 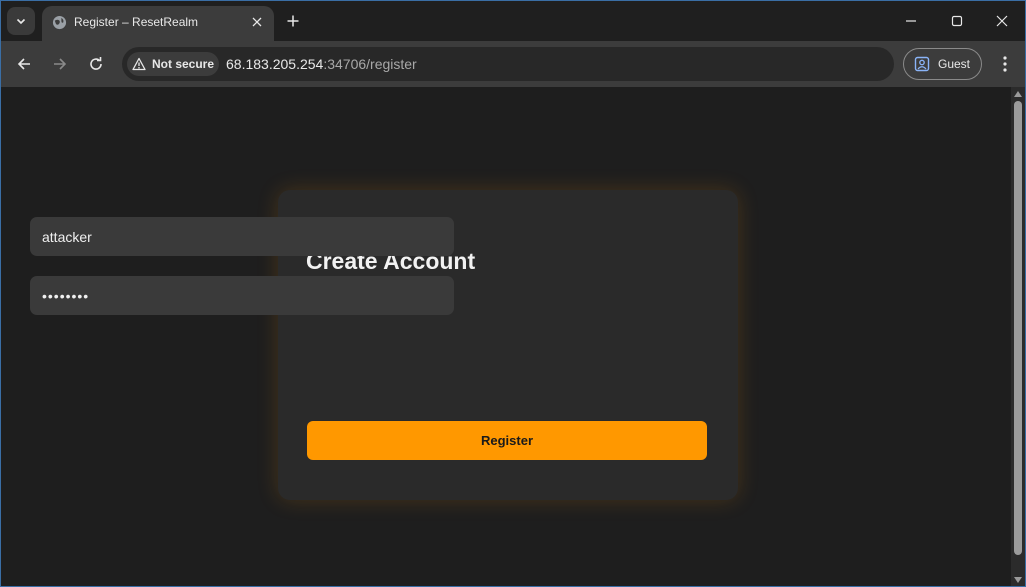 I want to click on forward-button, so click(x=60, y=64).